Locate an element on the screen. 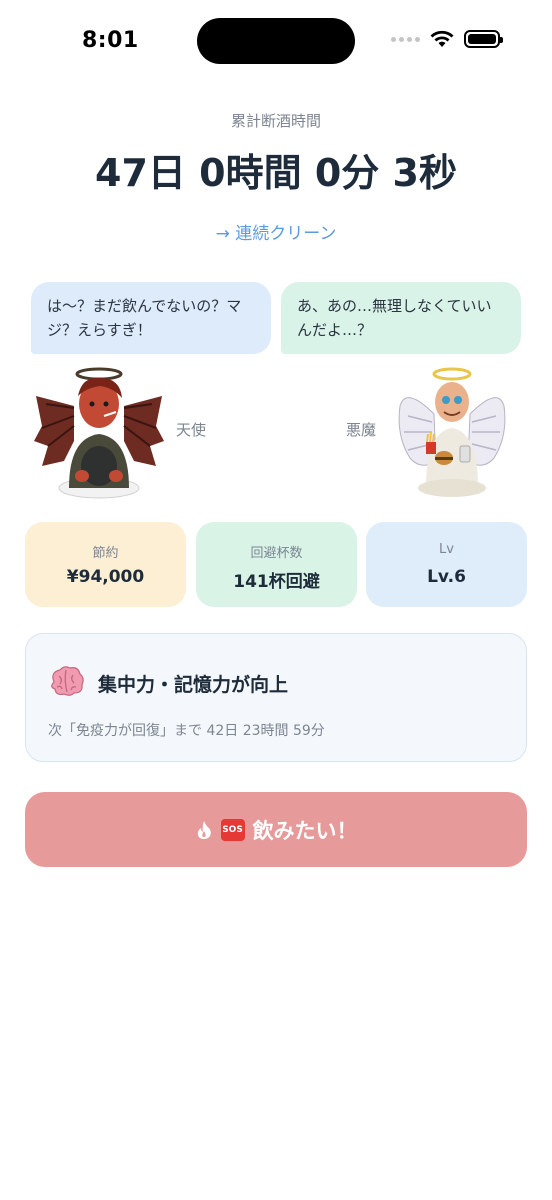 The image size is (552, 1200). dynamic-island is located at coordinates (276, 41).